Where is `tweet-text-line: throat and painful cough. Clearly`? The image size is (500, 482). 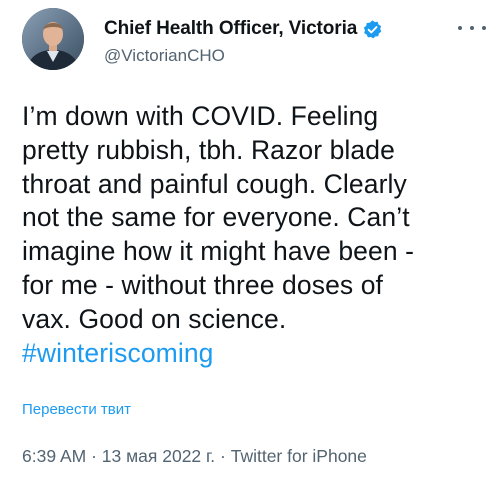
tweet-text-line: throat and painful cough. Clearly is located at coordinates (214, 183).